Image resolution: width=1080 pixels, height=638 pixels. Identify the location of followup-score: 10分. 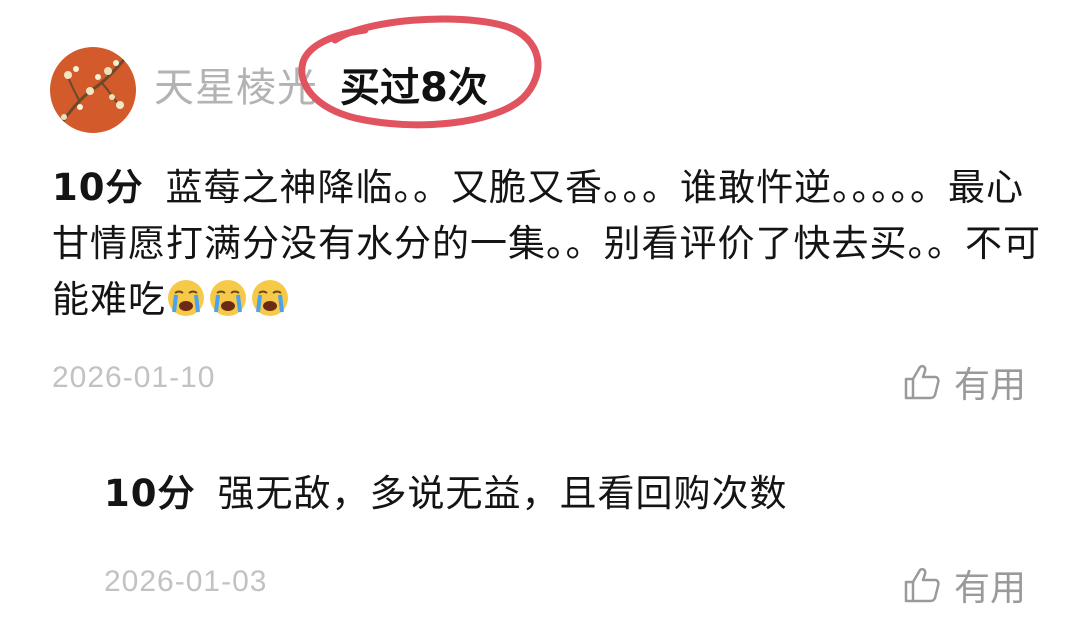
(150, 493).